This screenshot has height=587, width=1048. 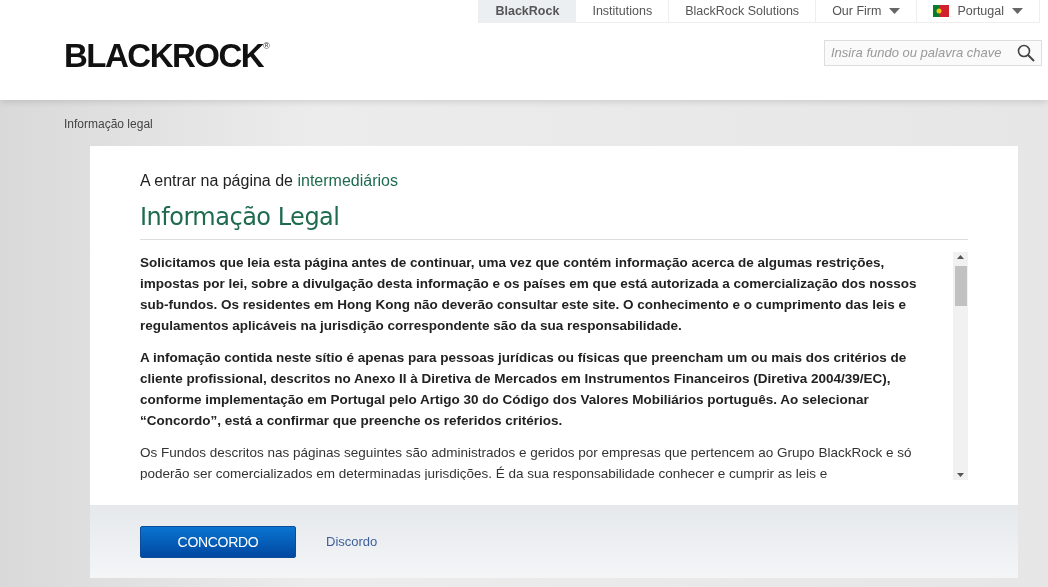 What do you see at coordinates (960, 366) in the screenshot?
I see `scrollbar` at bounding box center [960, 366].